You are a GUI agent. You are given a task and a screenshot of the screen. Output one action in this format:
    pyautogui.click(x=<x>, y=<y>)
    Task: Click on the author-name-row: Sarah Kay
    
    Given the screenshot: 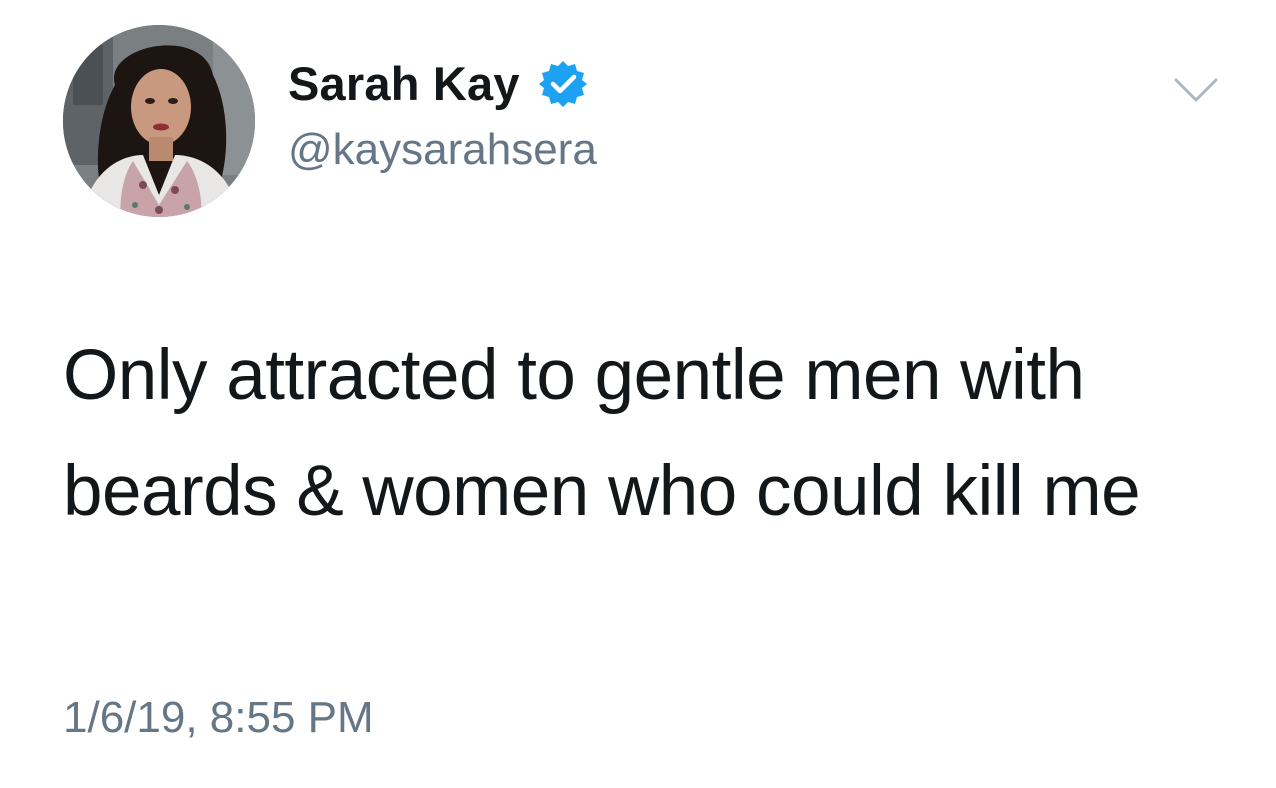 What is the action you would take?
    pyautogui.click(x=438, y=84)
    